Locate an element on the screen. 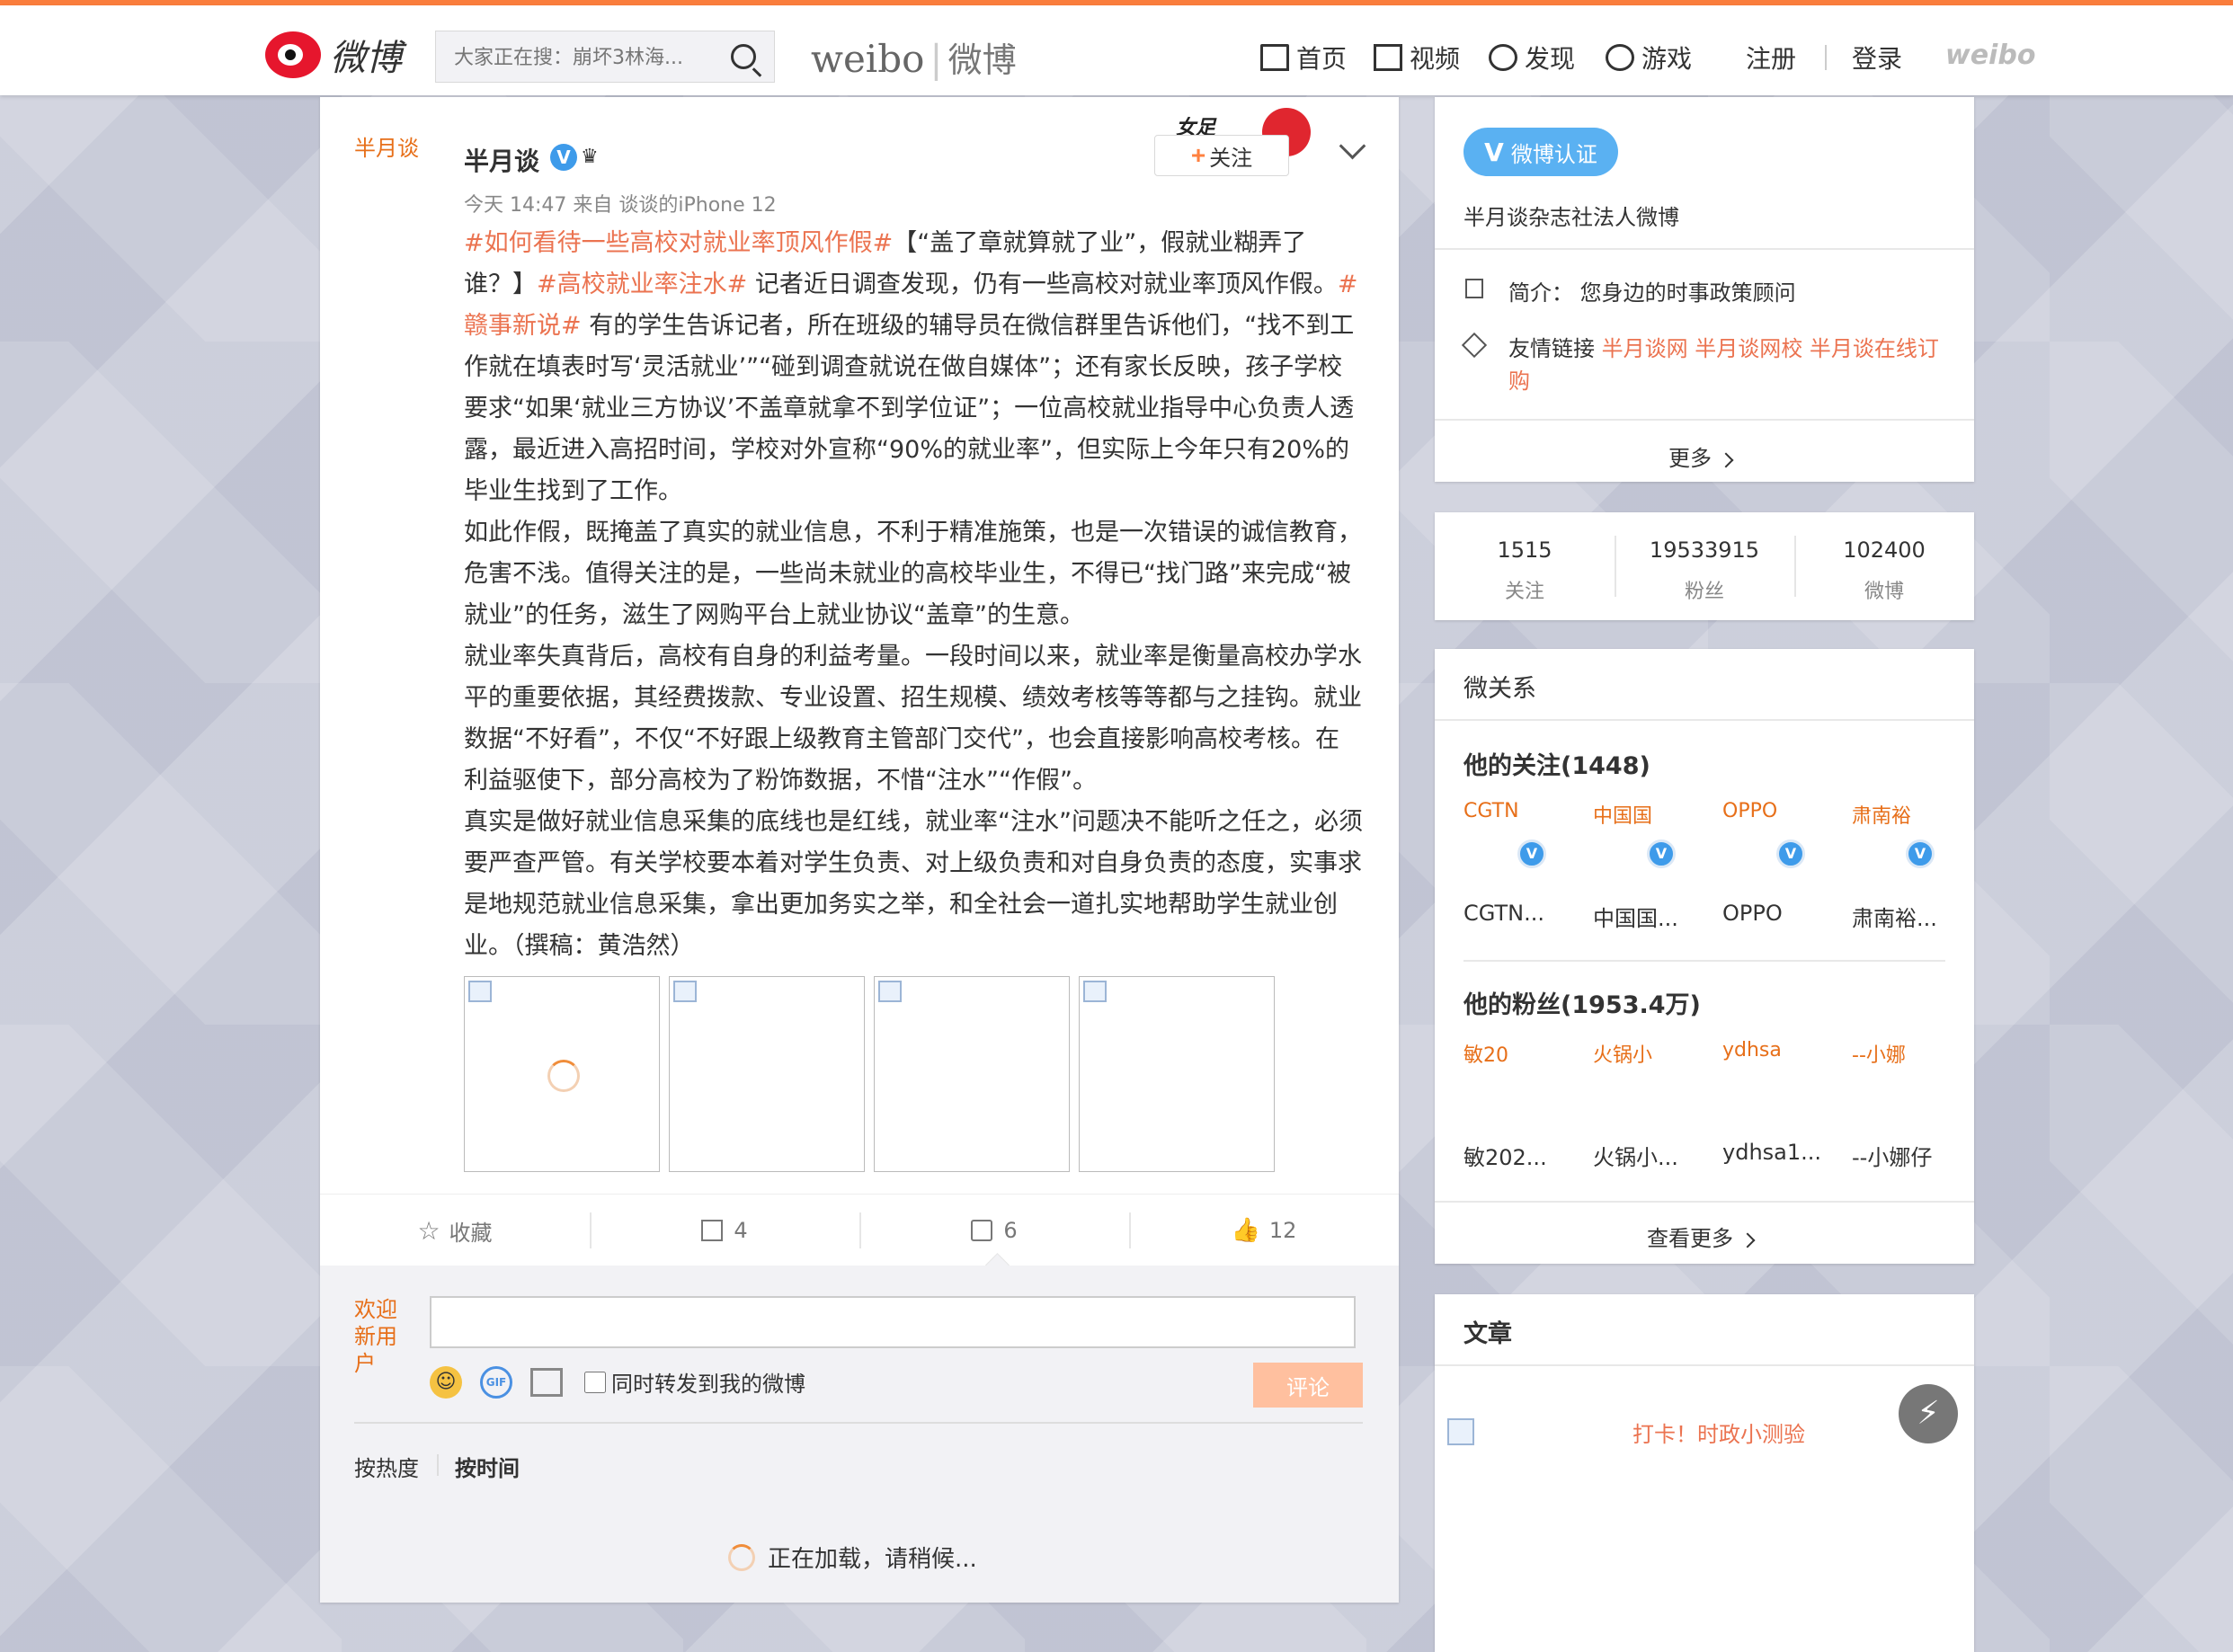 The image size is (2233, 1652). fan-avatar: 敏20 is located at coordinates (1485, 1054).